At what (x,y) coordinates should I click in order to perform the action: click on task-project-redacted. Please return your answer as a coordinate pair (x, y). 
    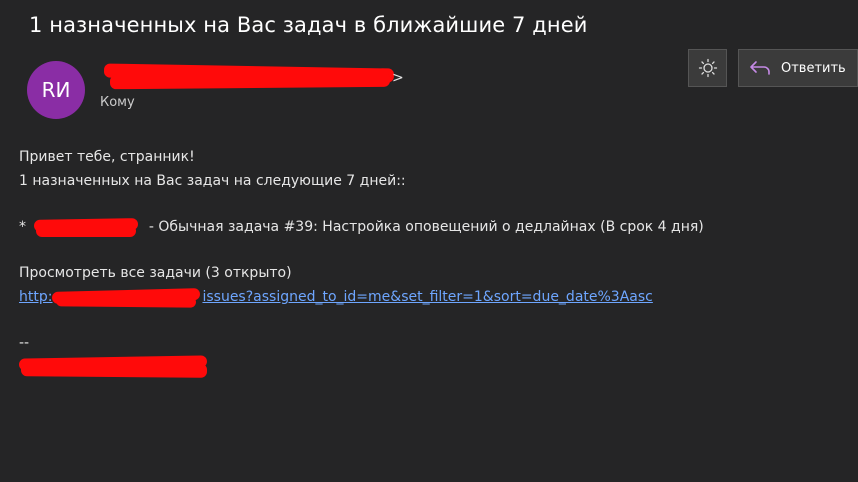
    Looking at the image, I should click on (87, 227).